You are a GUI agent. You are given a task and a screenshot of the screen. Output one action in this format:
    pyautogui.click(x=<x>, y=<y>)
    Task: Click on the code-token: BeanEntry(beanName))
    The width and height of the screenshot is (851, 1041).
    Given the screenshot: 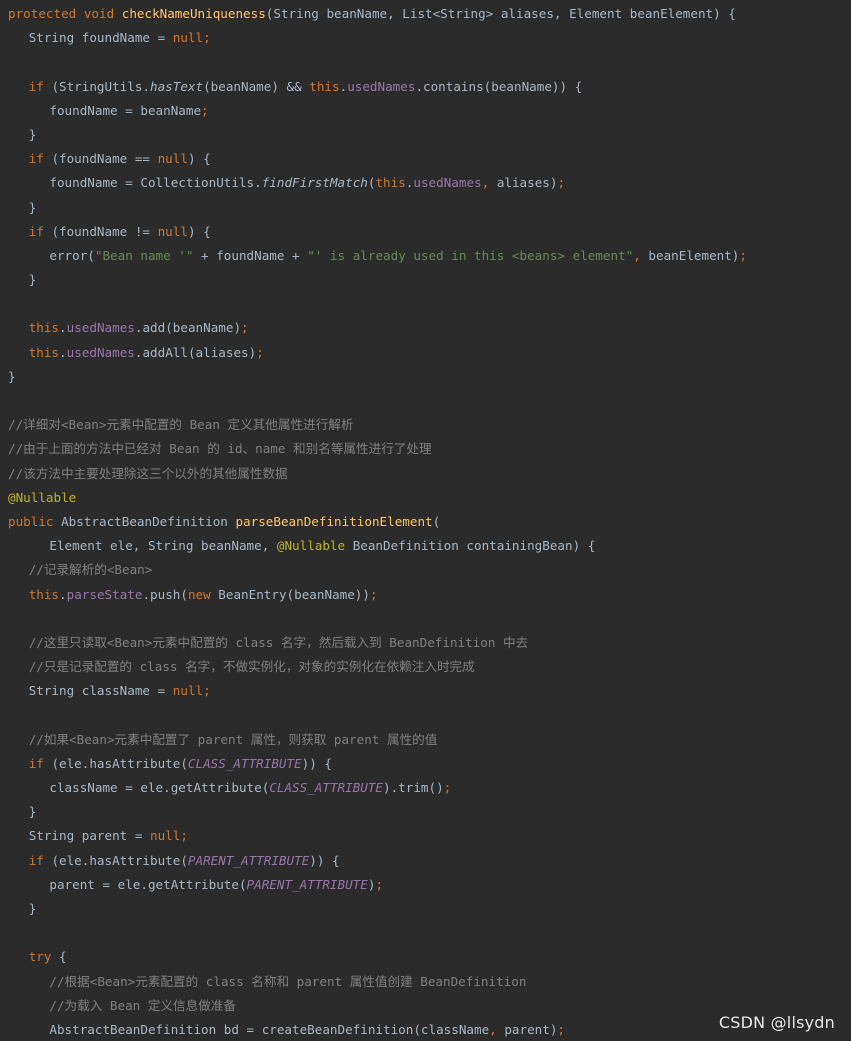 What is the action you would take?
    pyautogui.click(x=294, y=594)
    